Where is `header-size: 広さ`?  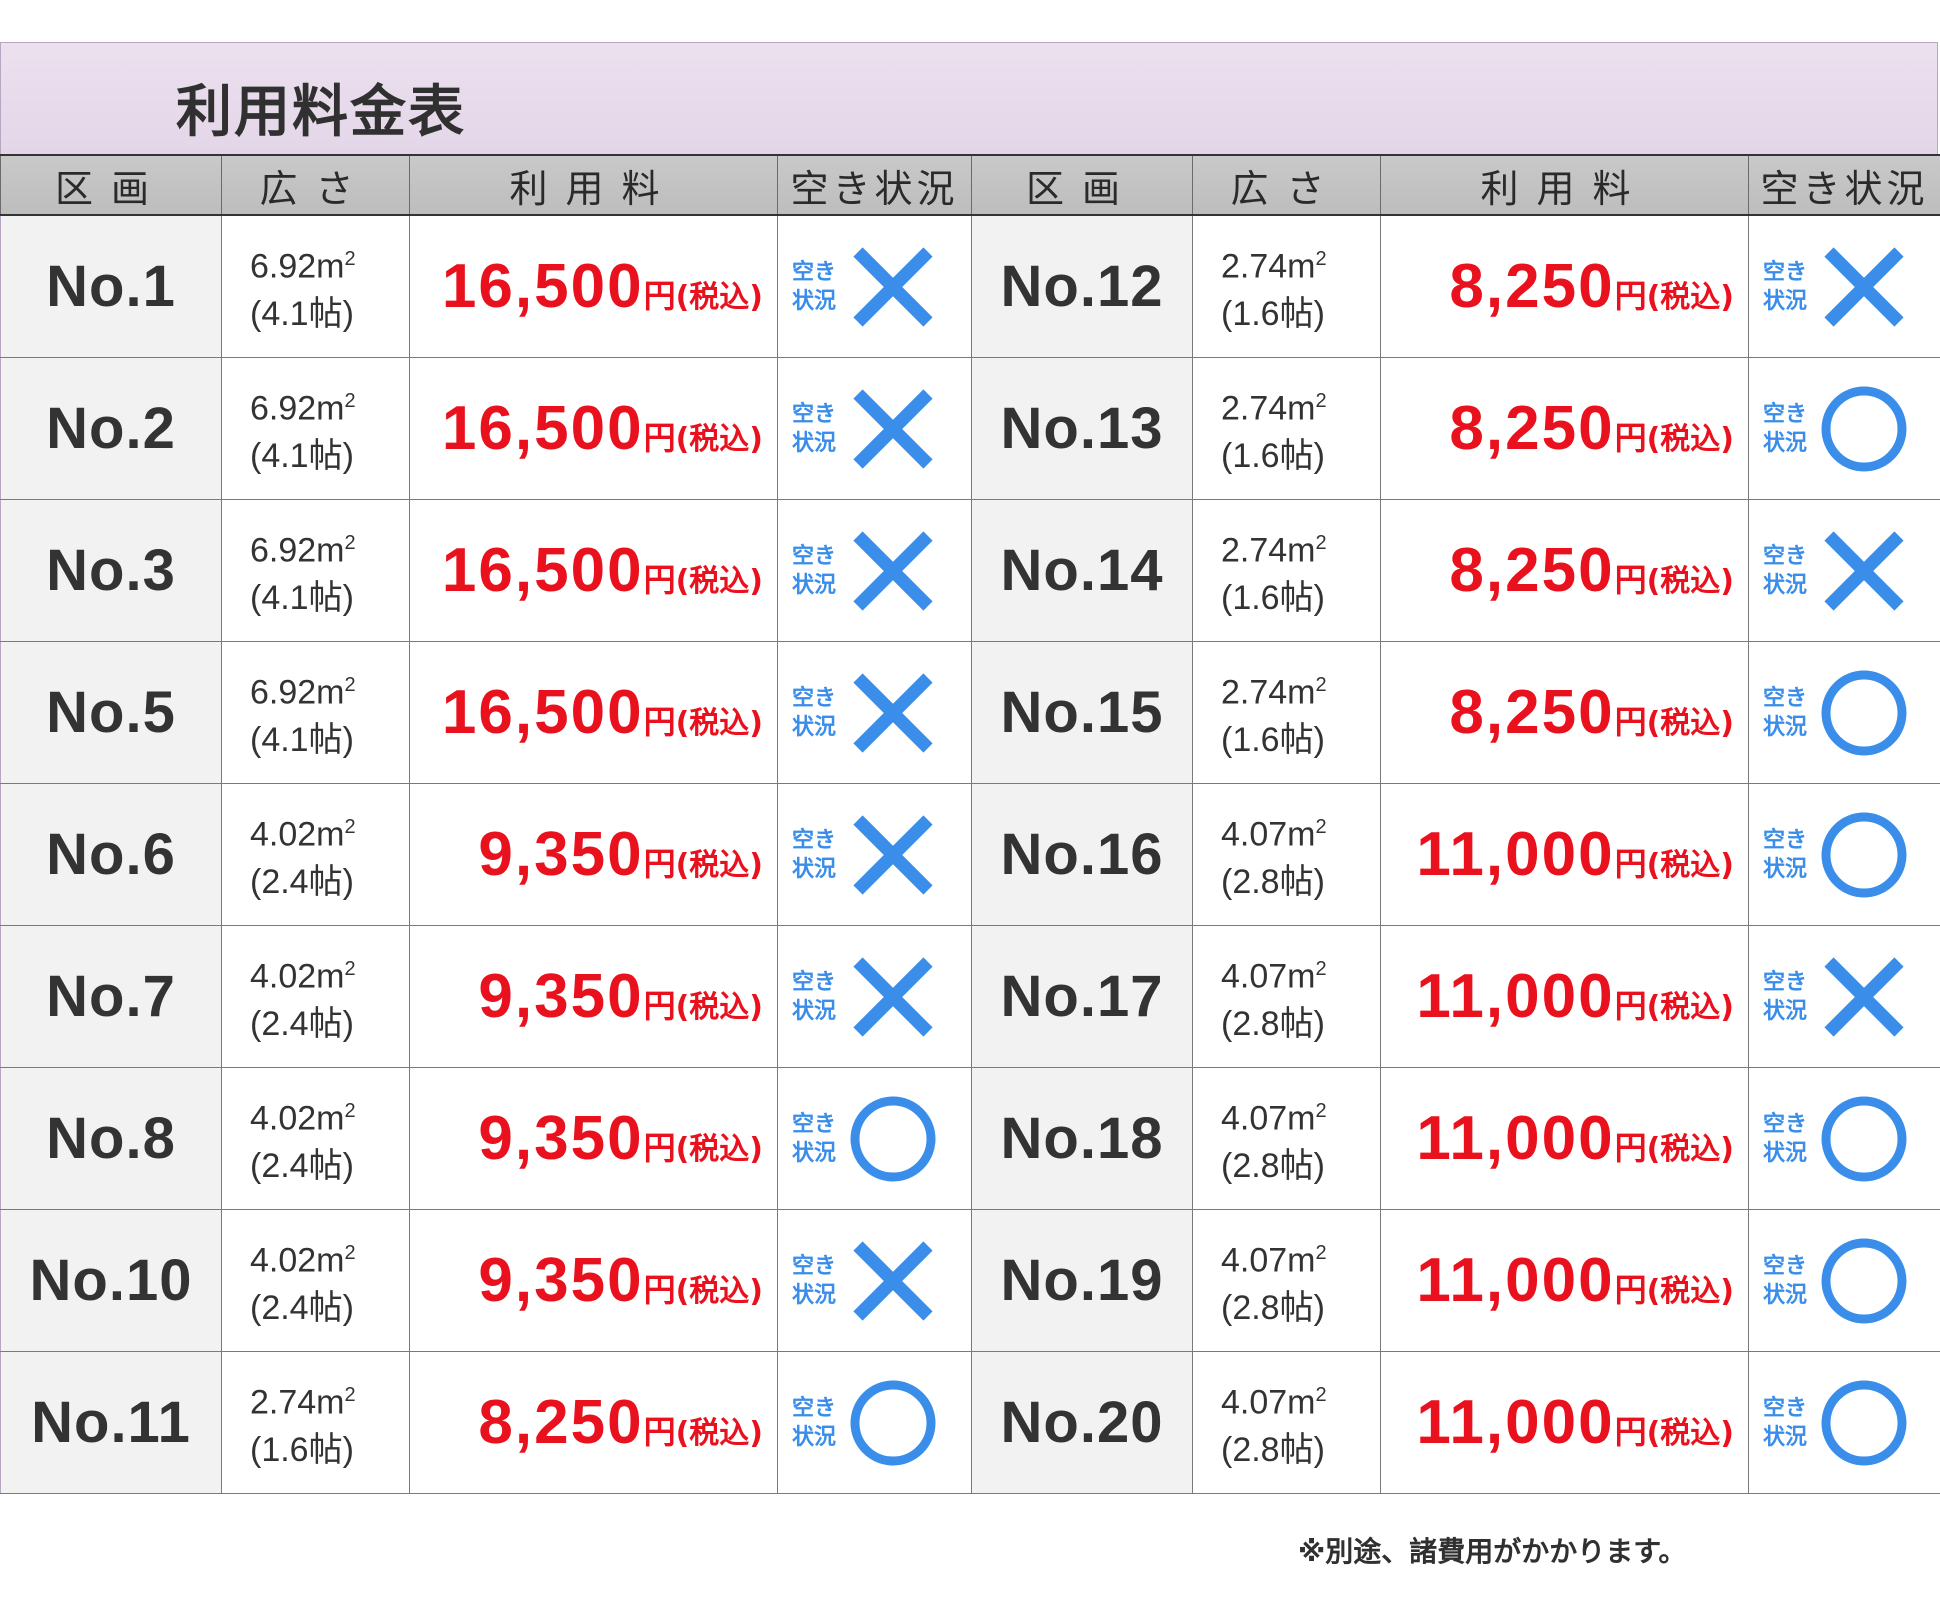
header-size: 広さ is located at coordinates (1286, 185).